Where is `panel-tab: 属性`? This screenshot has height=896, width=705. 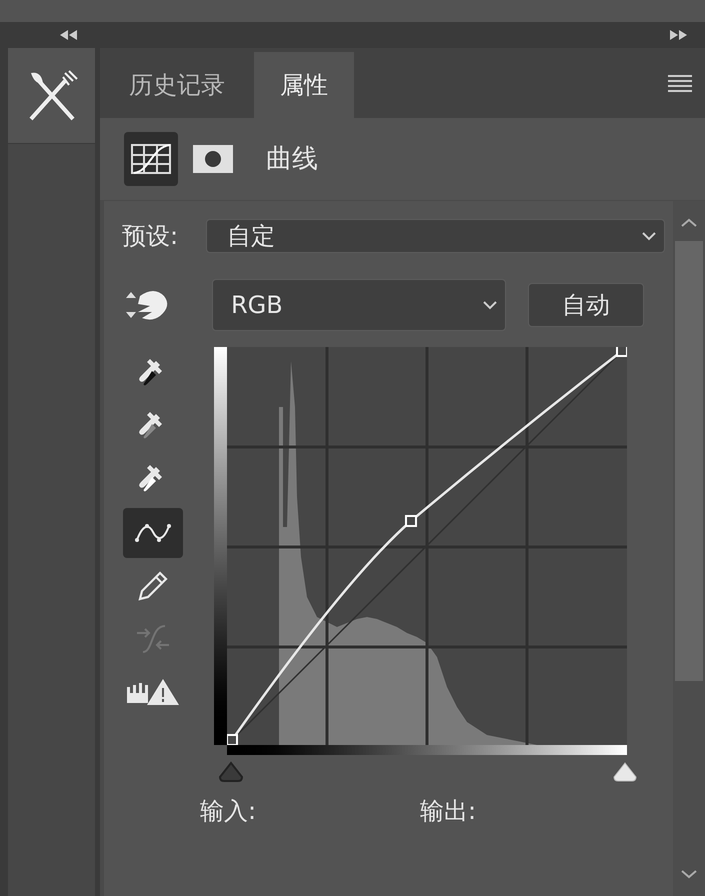
panel-tab: 属性 is located at coordinates (304, 85).